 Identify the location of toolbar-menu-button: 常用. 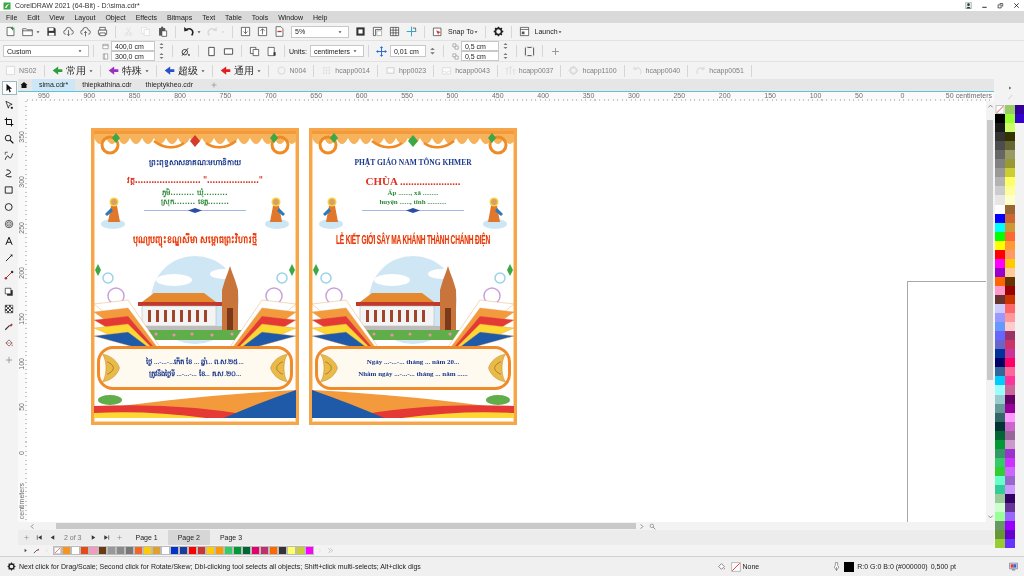
(75, 70).